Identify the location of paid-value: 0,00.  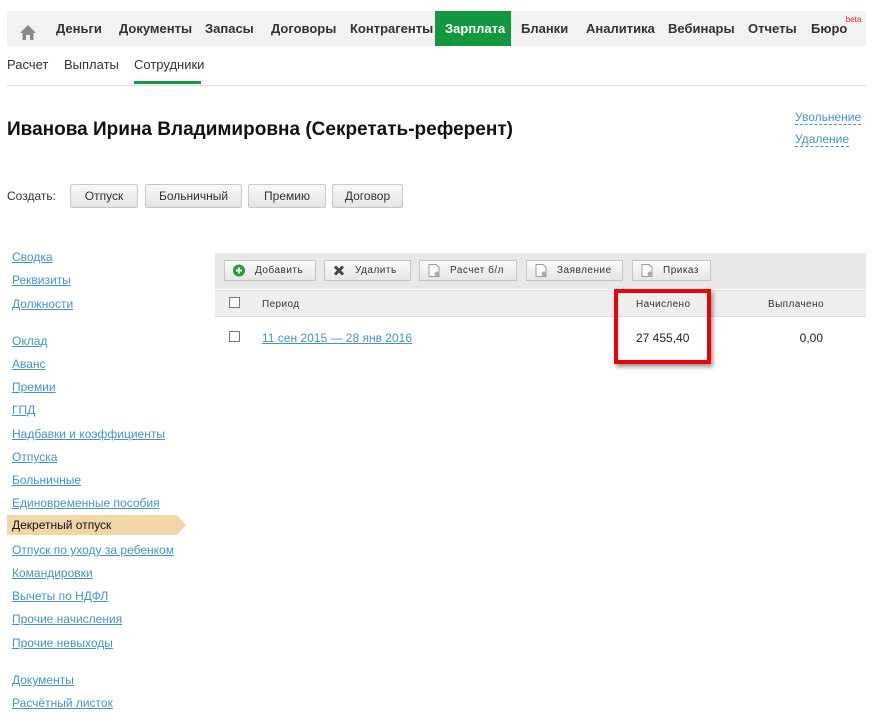
(811, 338).